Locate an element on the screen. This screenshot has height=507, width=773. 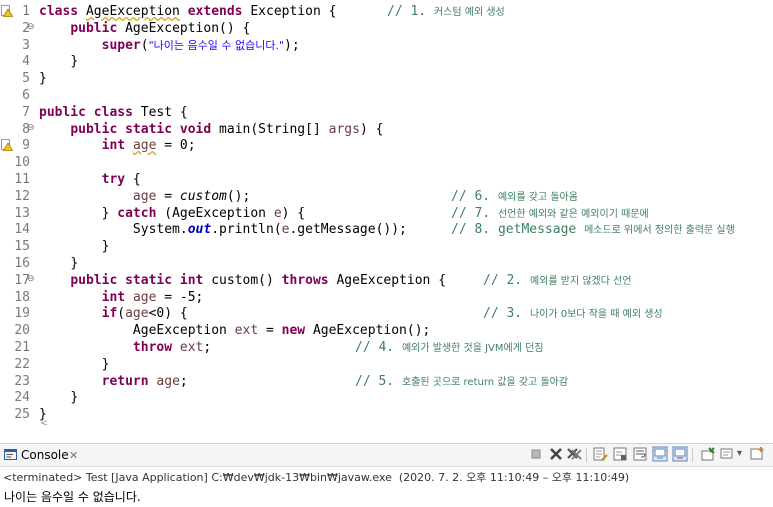
code-line: 4 } is located at coordinates (386, 61).